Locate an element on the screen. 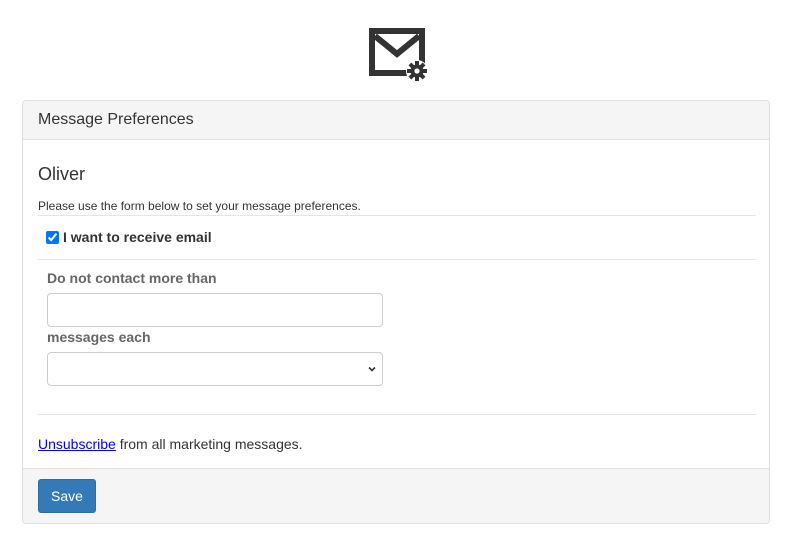  receive-email-checkbox is located at coordinates (52, 237).